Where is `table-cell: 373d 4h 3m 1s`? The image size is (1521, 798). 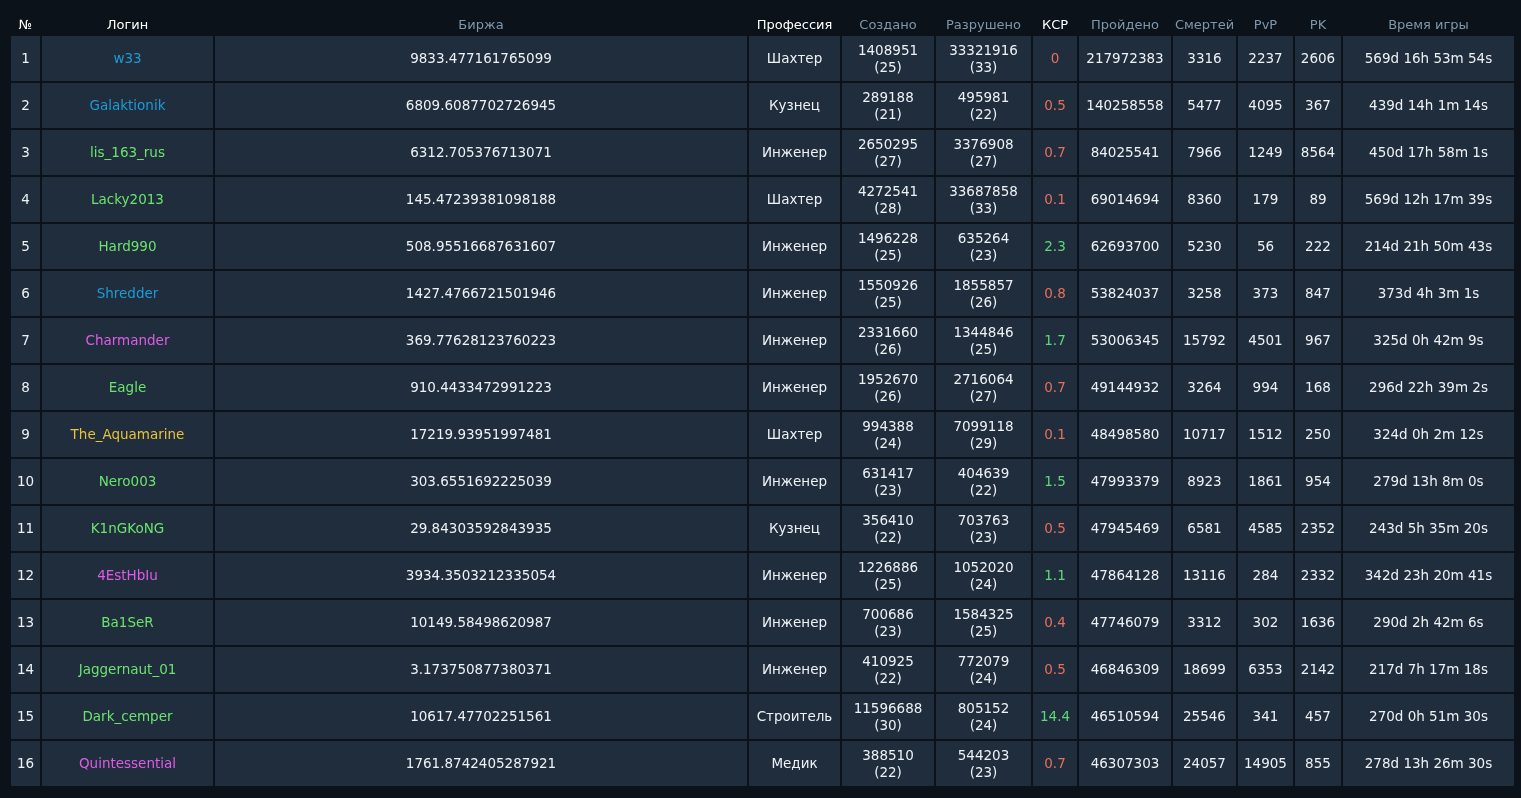 table-cell: 373d 4h 3m 1s is located at coordinates (1428, 293).